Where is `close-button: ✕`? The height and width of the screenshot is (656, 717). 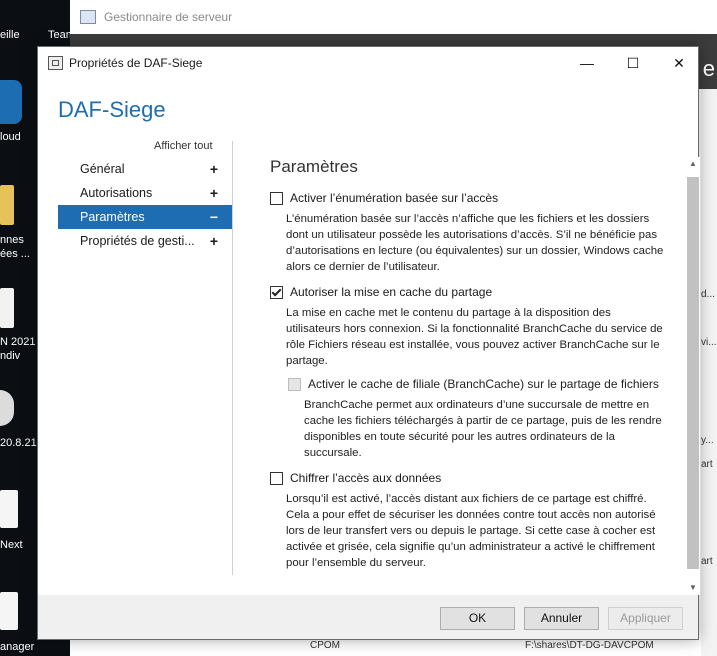
close-button: ✕ is located at coordinates (679, 63).